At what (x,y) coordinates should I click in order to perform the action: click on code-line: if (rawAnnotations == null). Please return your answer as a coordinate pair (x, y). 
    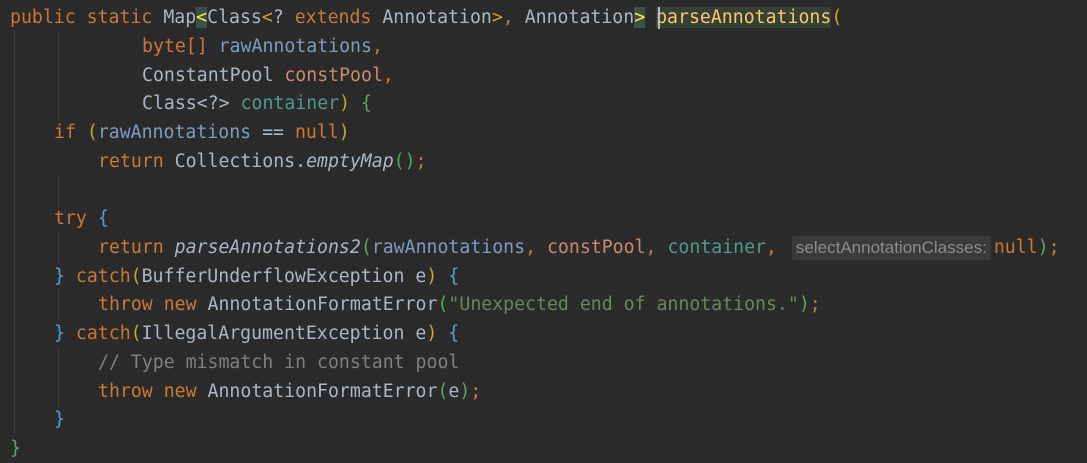
    Looking at the image, I should click on (202, 132).